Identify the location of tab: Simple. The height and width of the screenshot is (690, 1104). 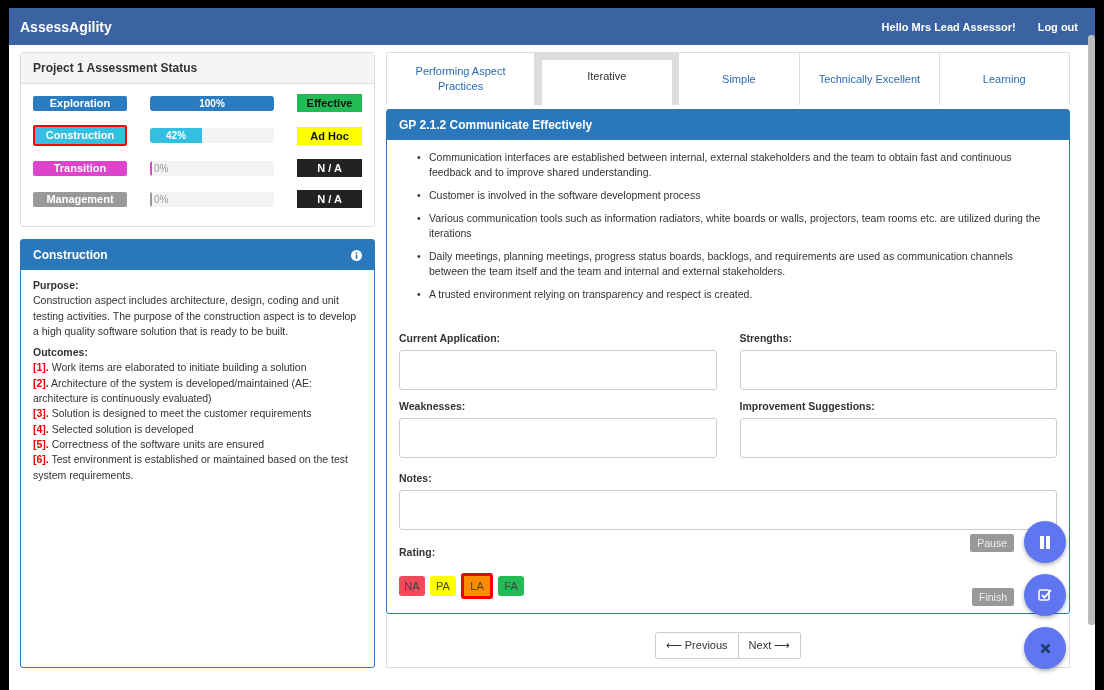
(739, 79).